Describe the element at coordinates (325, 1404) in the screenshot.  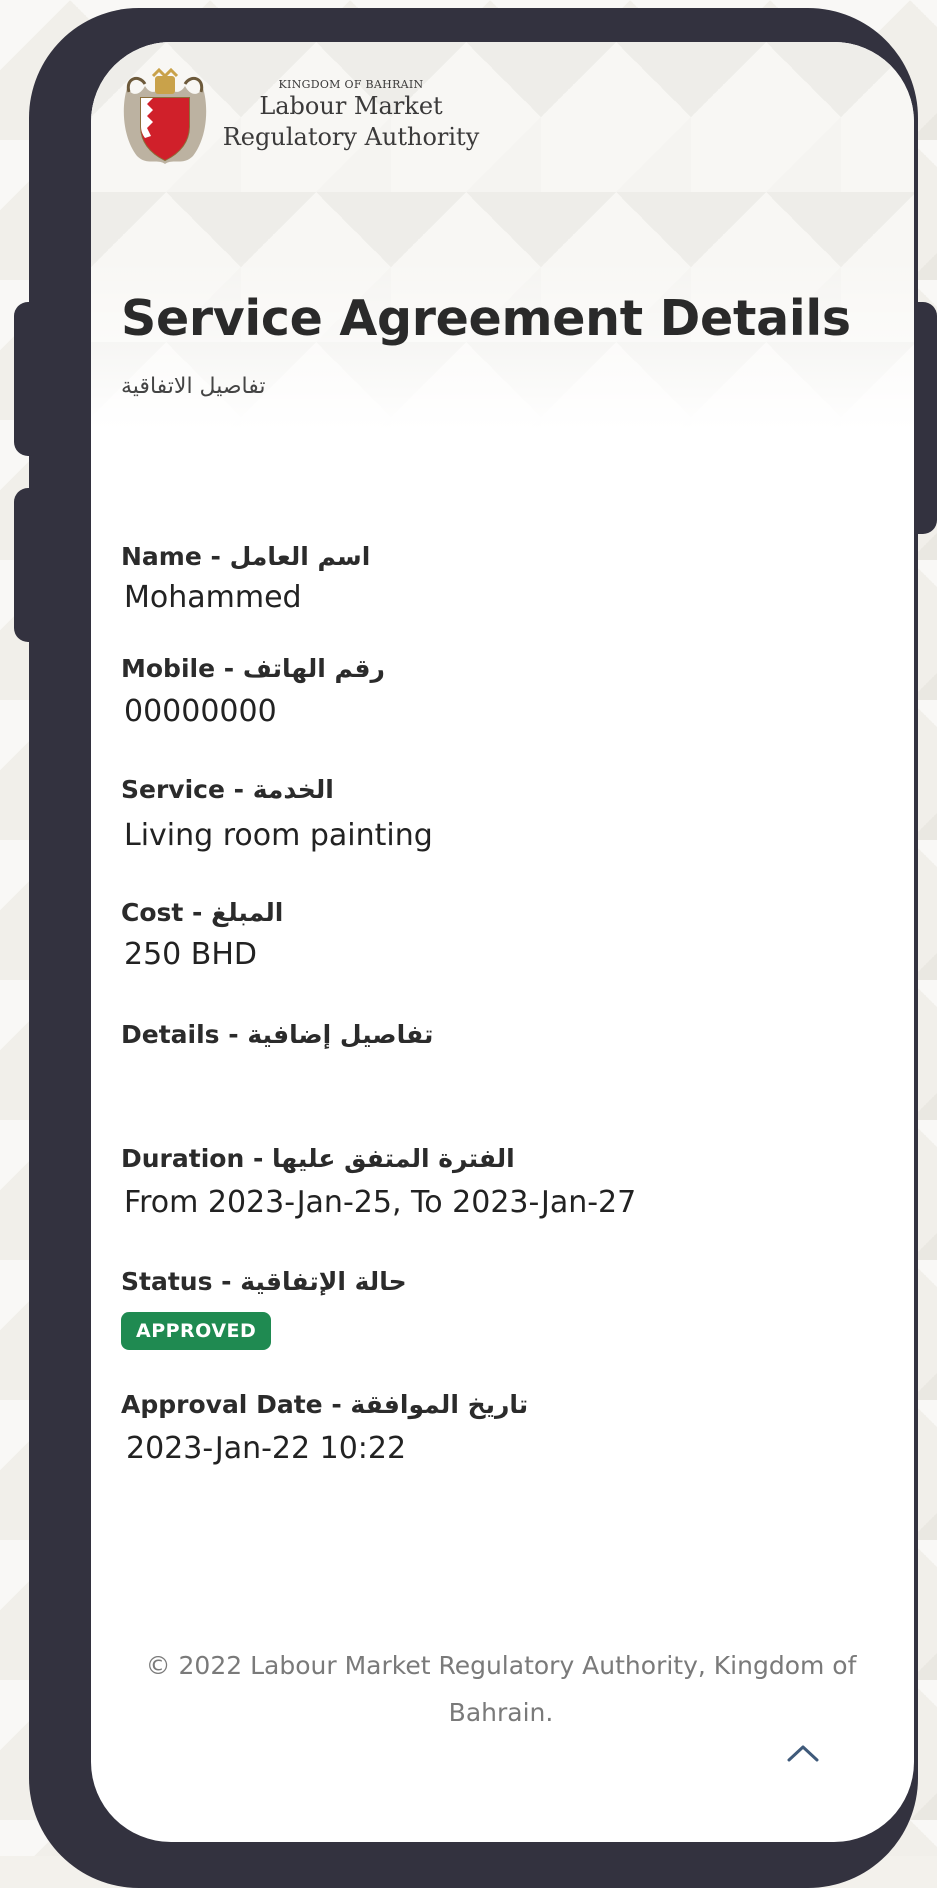
I see `approval-date-label: Approval Date - تاريخ الموافقة` at that location.